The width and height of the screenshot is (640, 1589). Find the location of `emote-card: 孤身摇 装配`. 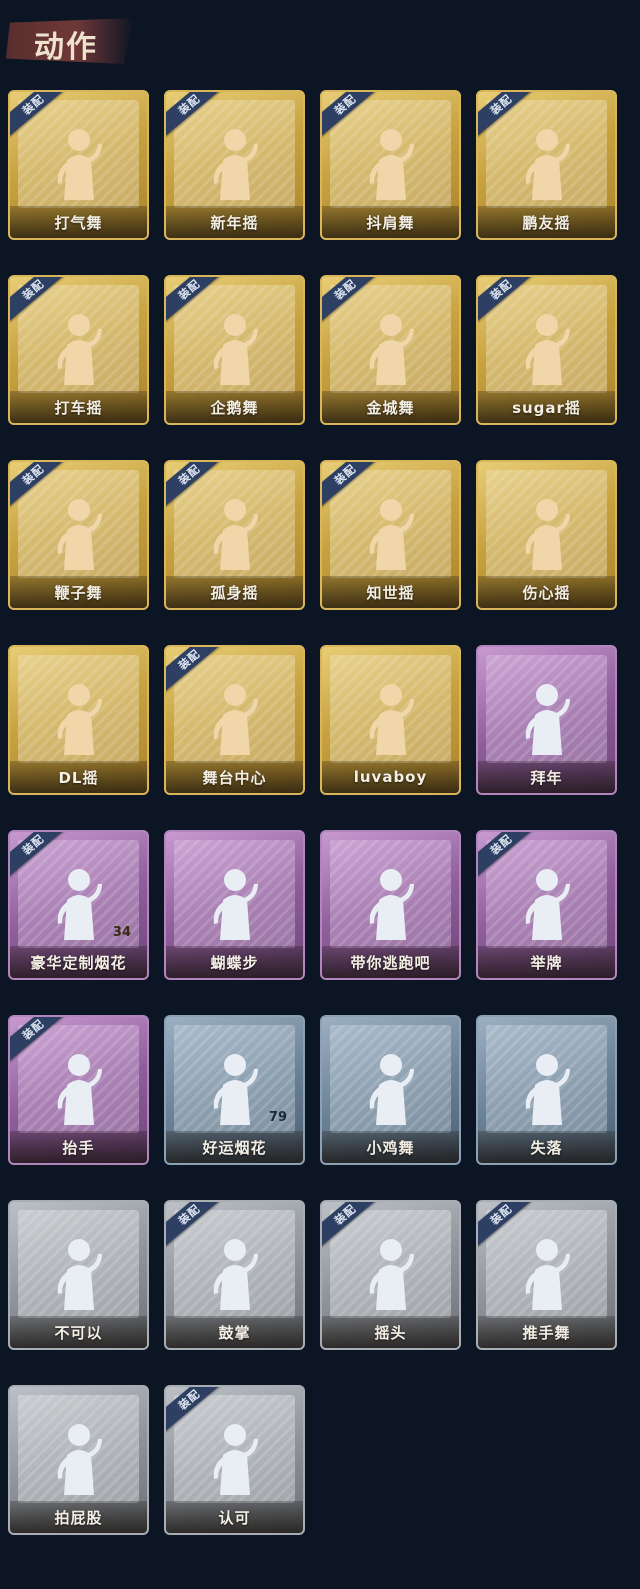

emote-card: 孤身摇 装配 is located at coordinates (234, 535).